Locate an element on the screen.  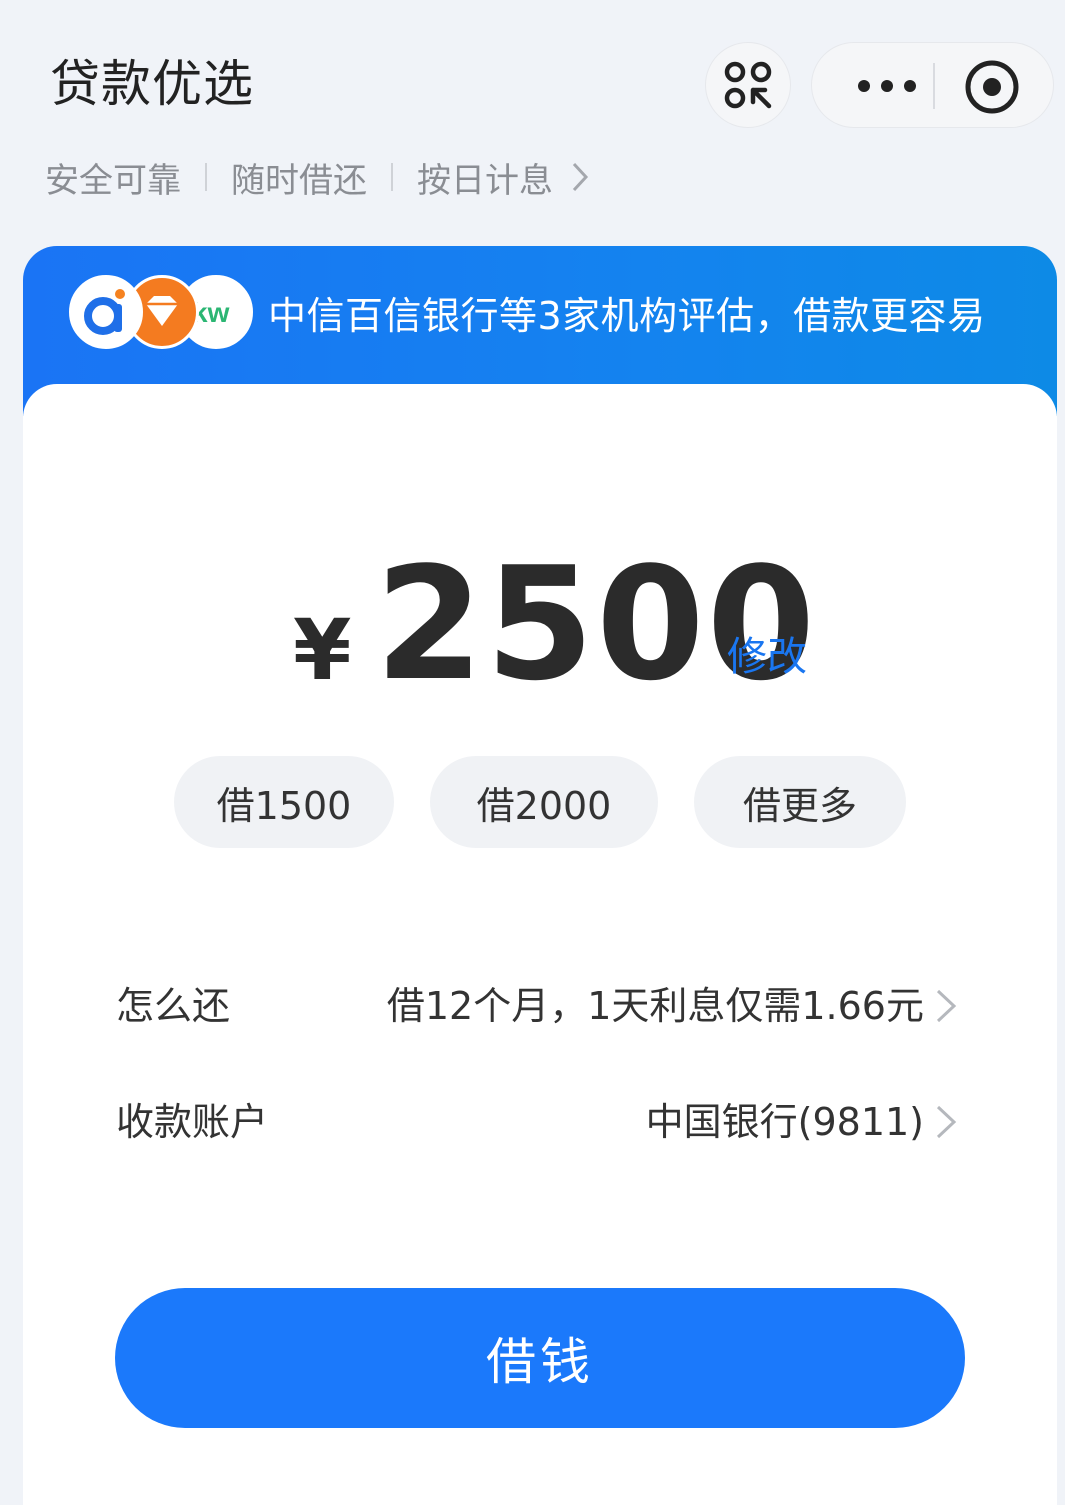
account-value: 中国银行(9811) is located at coordinates (784, 1122).